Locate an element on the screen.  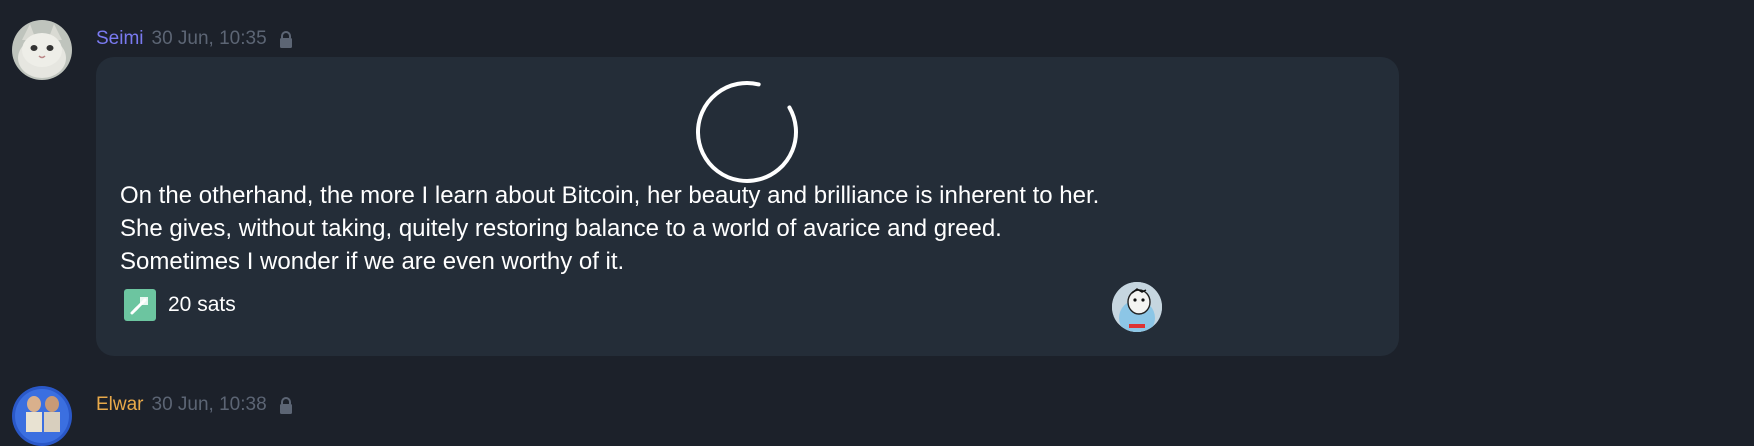
message-header: Seimi 30 Jun, 10:35 is located at coordinates (194, 39).